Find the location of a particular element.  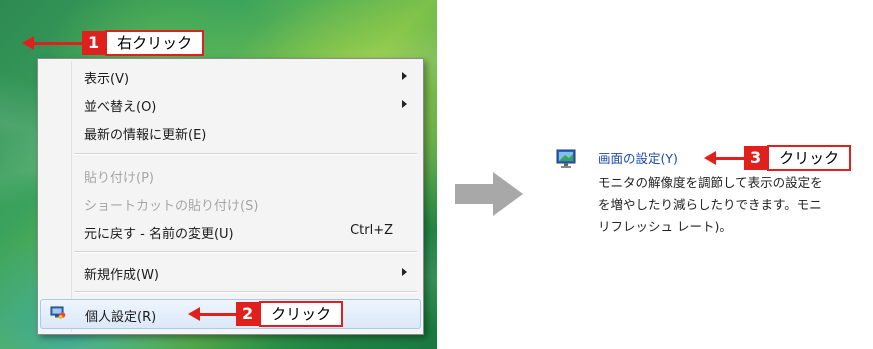

callout-click-personalize: 2 クリック is located at coordinates (266, 314).